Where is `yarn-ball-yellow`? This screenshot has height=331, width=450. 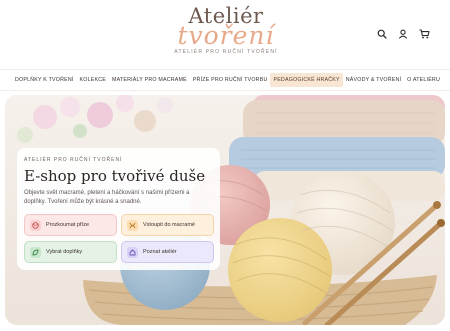
yarn-ball-yellow is located at coordinates (280, 270).